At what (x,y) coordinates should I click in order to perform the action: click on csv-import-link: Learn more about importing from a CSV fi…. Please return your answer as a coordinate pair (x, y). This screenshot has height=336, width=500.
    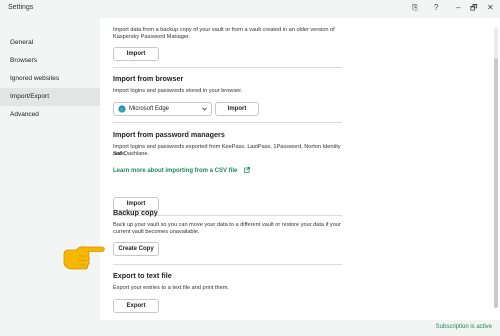
    Looking at the image, I should click on (181, 170).